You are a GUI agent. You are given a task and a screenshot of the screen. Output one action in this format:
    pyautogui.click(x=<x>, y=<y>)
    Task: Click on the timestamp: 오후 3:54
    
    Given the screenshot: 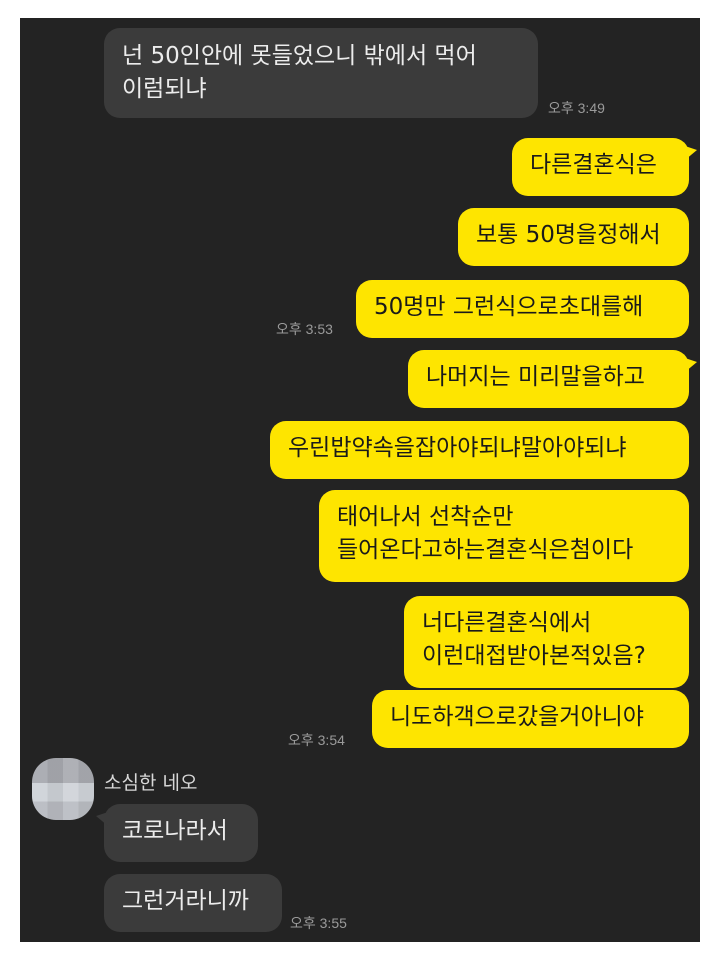 What is the action you would take?
    pyautogui.click(x=316, y=740)
    